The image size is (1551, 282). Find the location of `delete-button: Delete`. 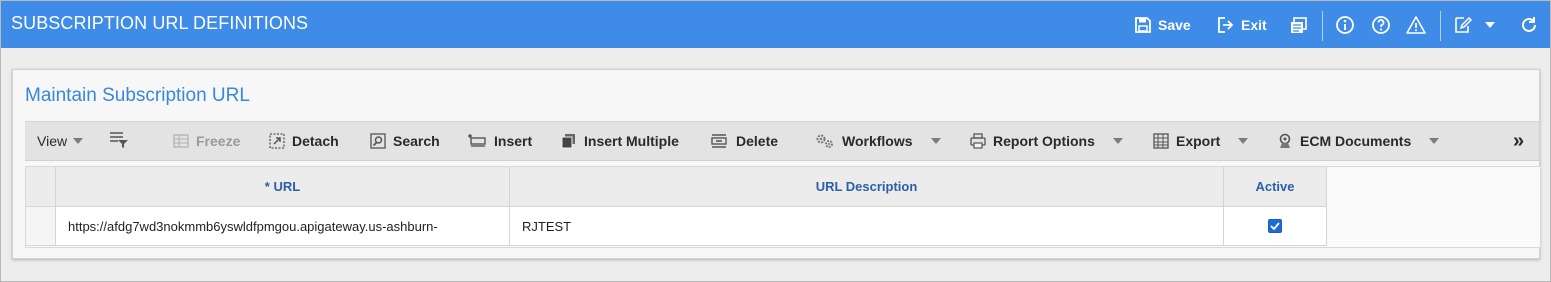

delete-button: Delete is located at coordinates (743, 141).